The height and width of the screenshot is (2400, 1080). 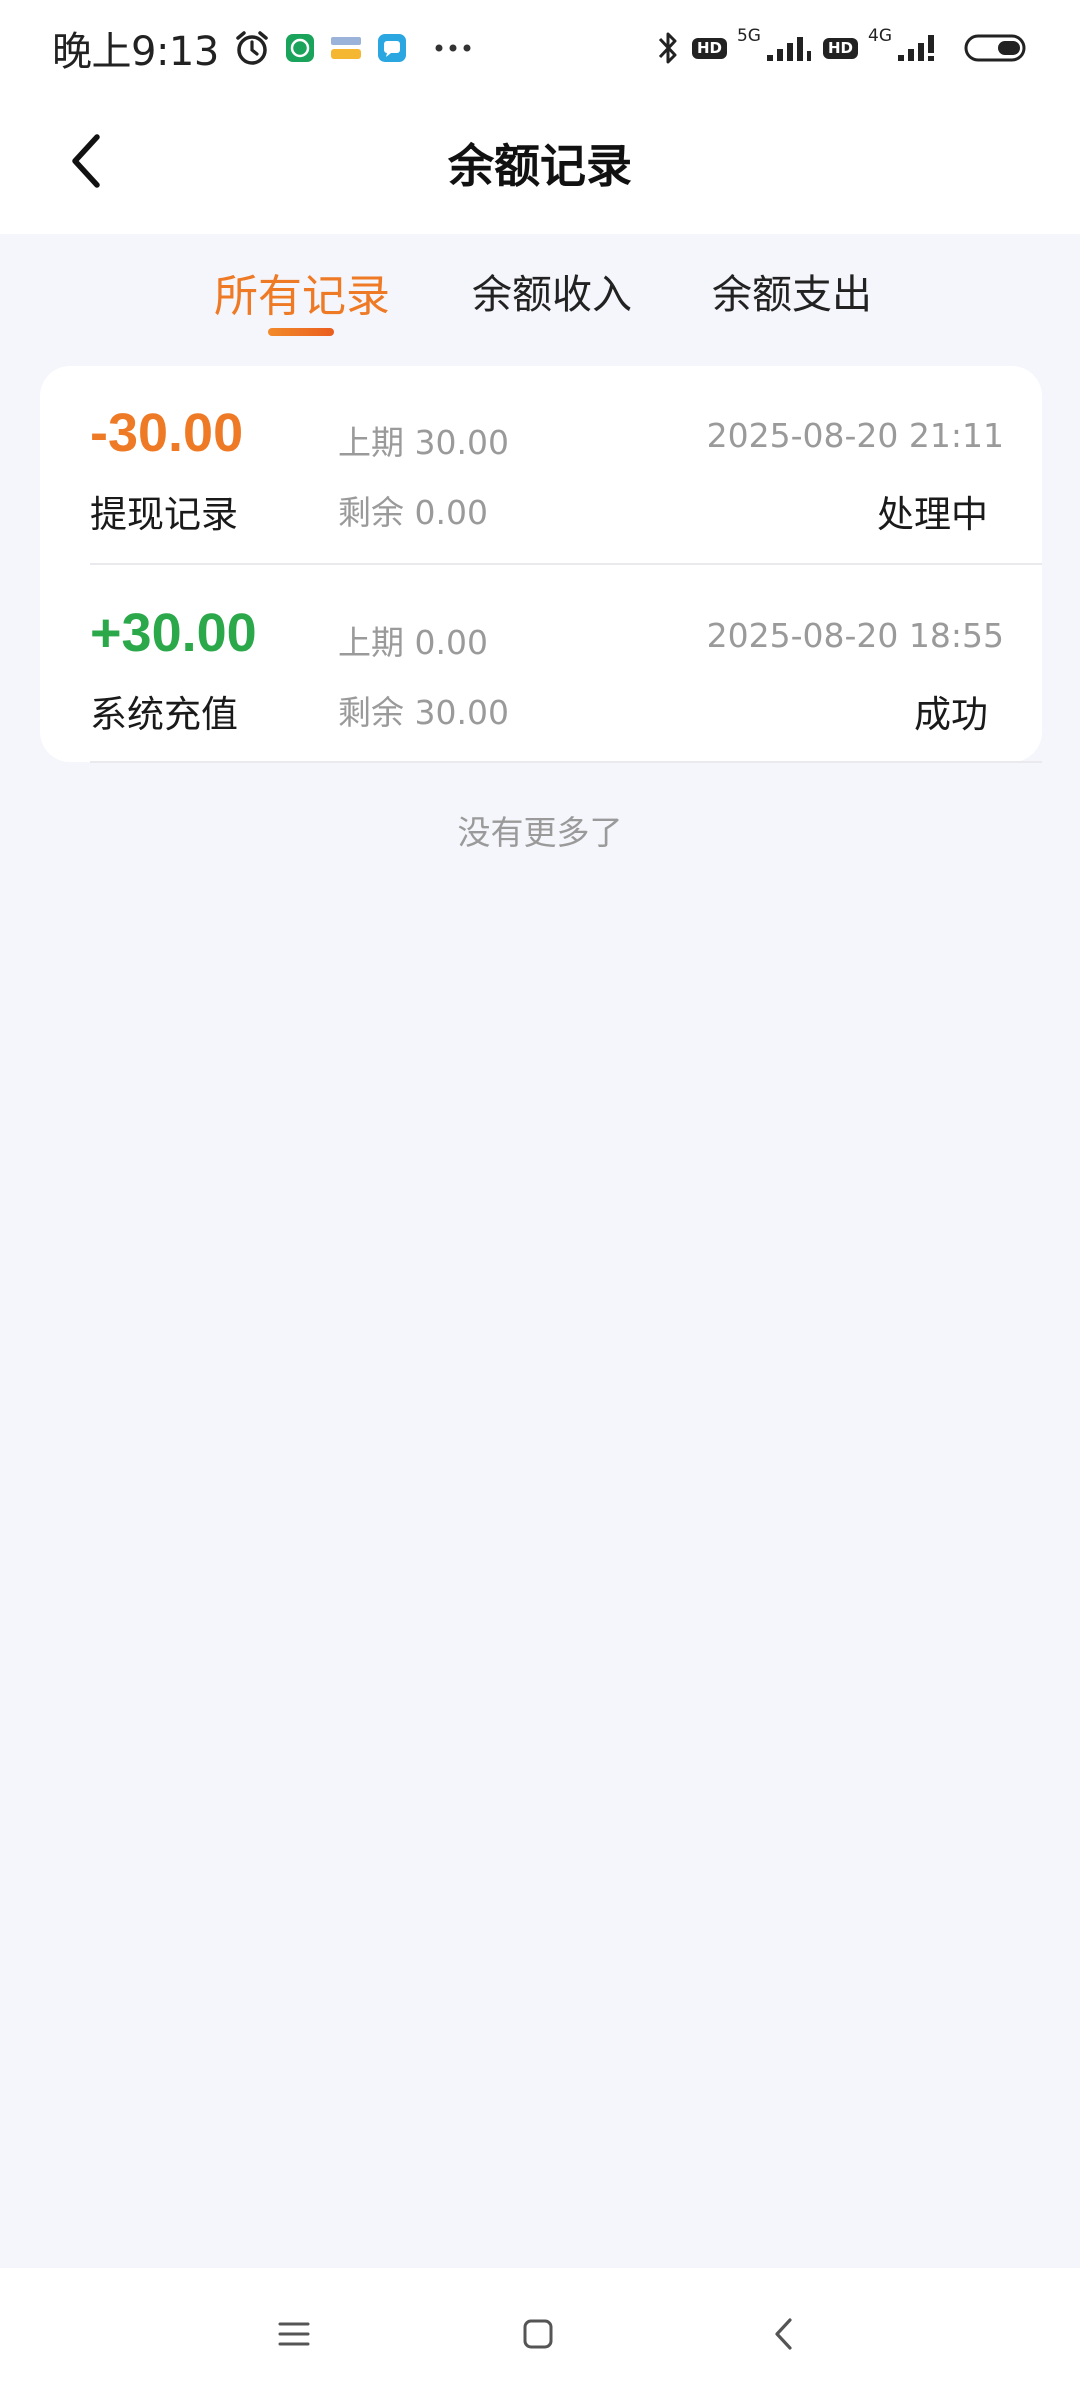 I want to click on menu-button, so click(x=294, y=2334).